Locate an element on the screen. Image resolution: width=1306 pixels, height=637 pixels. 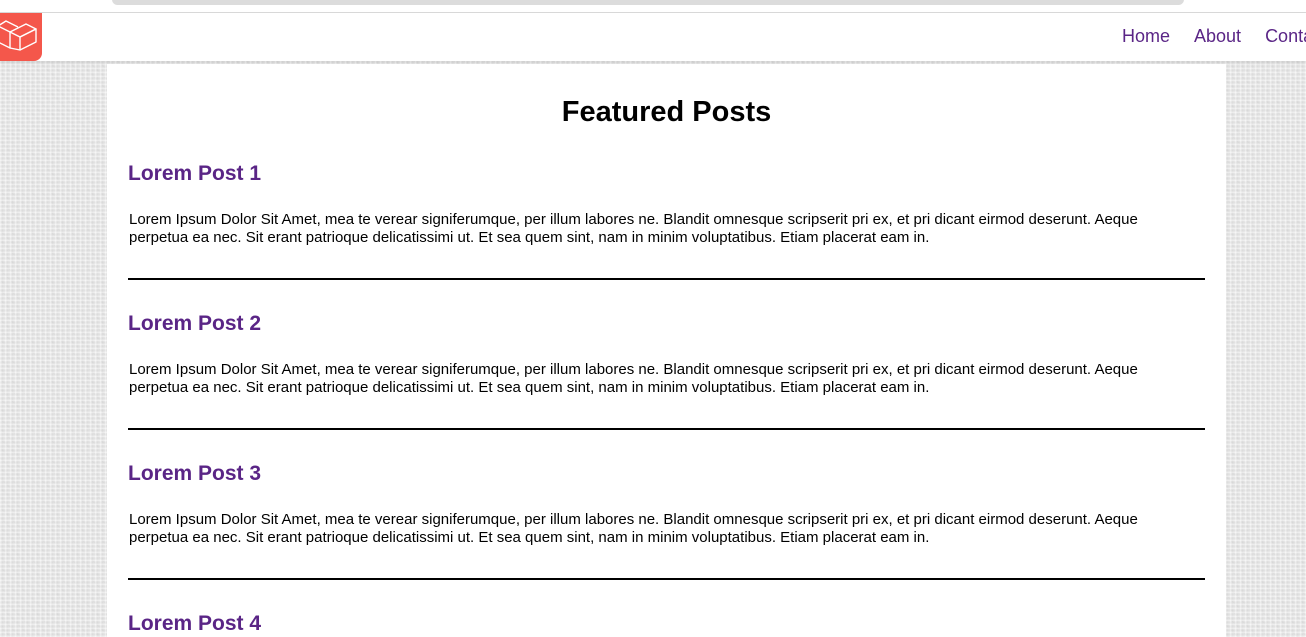
laravel-logo-icon is located at coordinates (18, 35).